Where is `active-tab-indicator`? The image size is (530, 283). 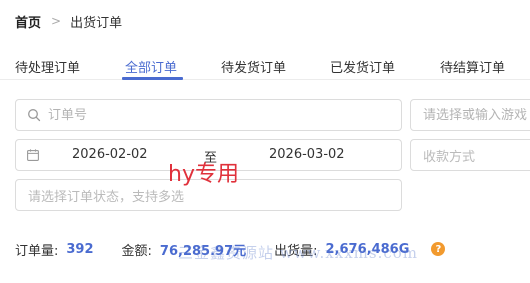 active-tab-indicator is located at coordinates (152, 78).